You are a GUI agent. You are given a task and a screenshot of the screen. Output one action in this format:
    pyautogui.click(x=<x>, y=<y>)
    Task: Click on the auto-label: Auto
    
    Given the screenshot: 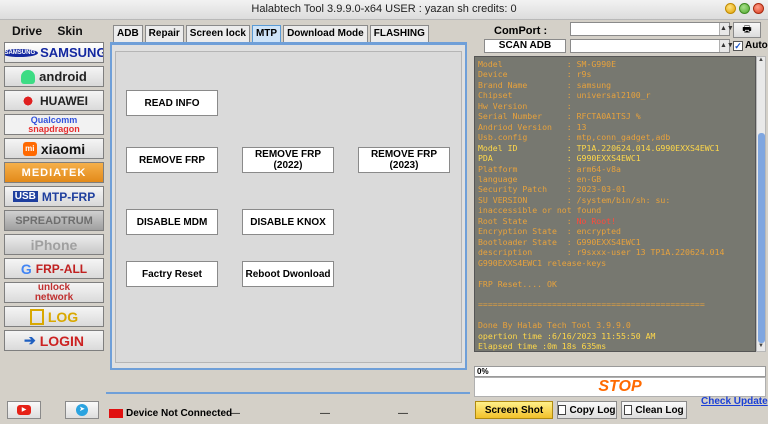 What is the action you would take?
    pyautogui.click(x=756, y=45)
    